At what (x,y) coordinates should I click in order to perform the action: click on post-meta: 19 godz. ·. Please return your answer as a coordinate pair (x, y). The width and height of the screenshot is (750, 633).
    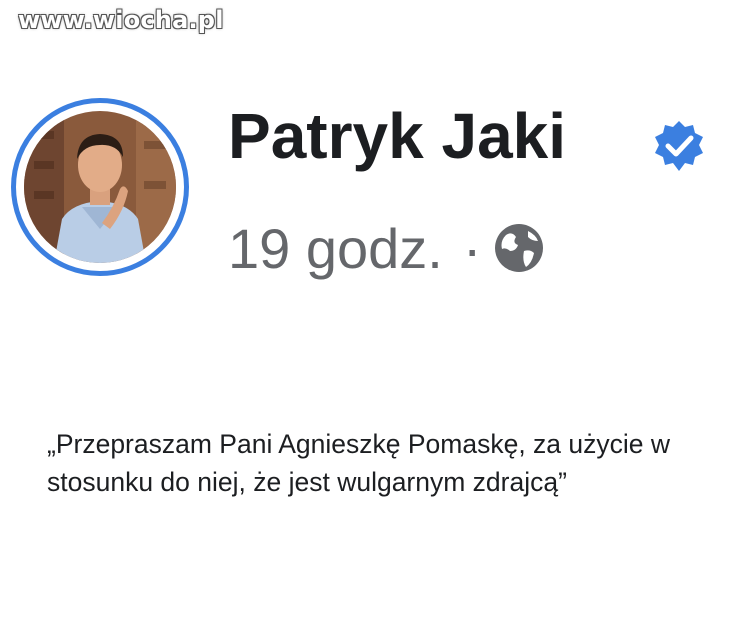
    Looking at the image, I should click on (387, 248).